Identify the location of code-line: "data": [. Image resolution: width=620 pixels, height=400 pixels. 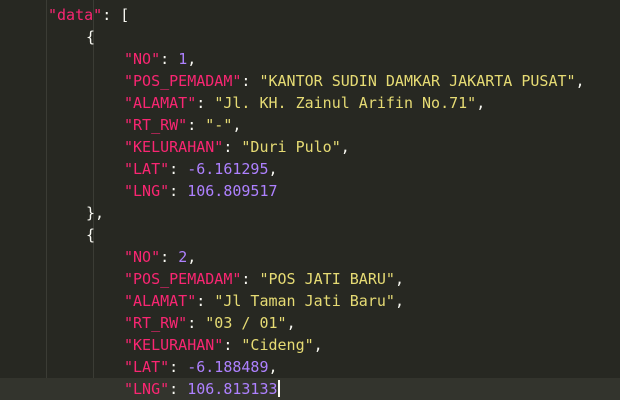
(310, 15).